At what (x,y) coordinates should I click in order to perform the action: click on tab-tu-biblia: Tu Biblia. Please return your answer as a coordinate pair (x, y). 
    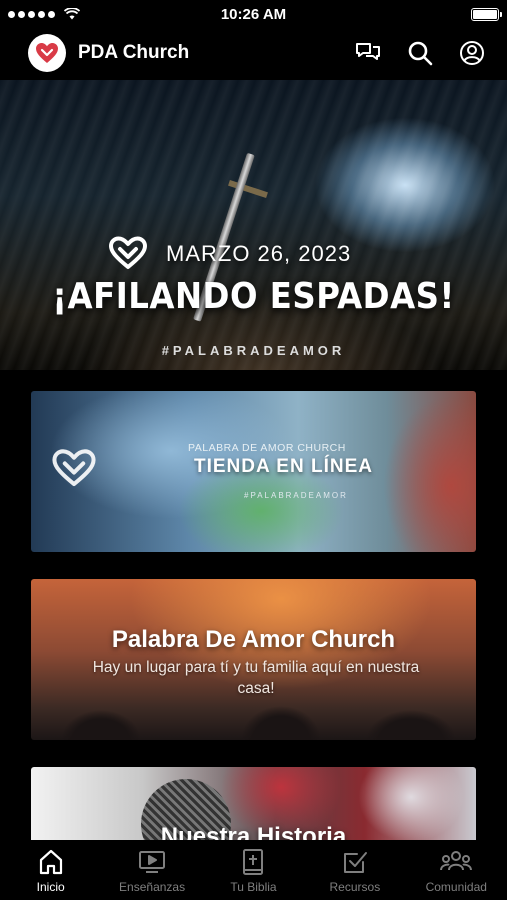
    Looking at the image, I should click on (253, 871).